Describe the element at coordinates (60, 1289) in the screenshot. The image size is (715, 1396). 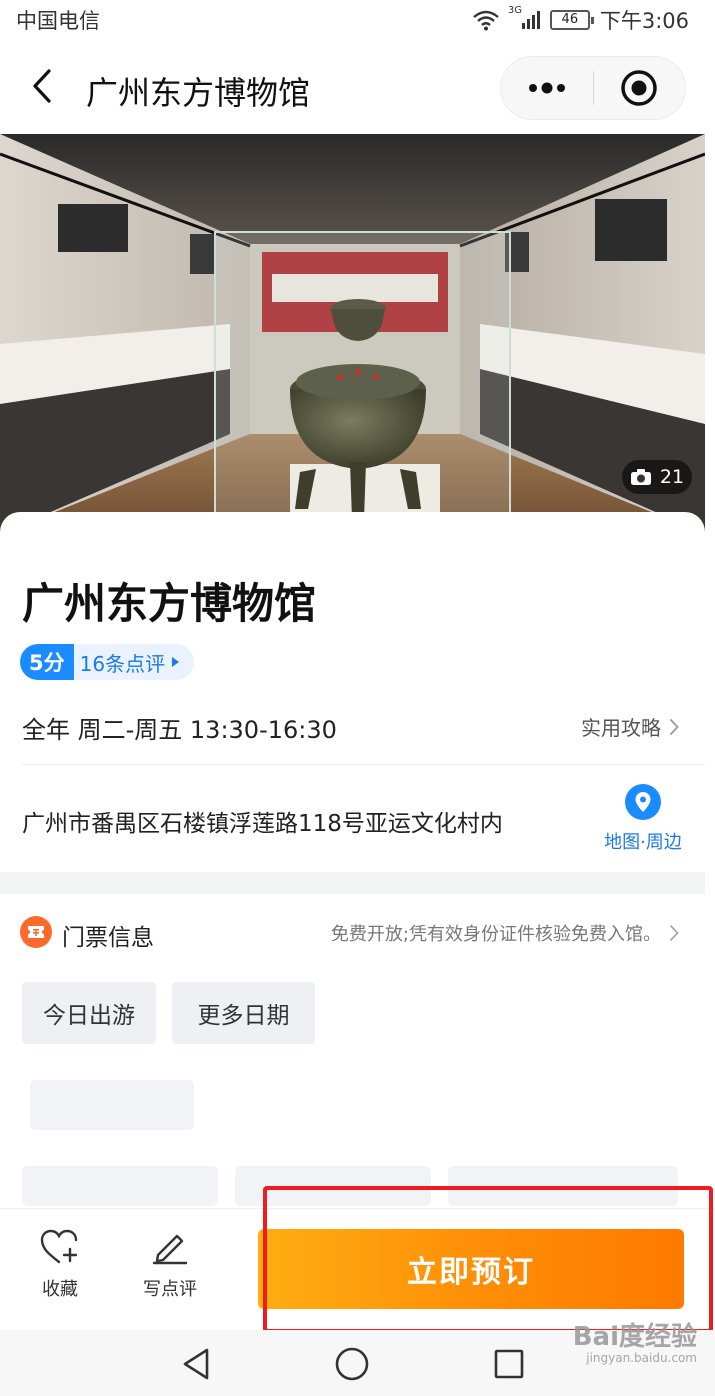
I see `favorite-label: 收藏` at that location.